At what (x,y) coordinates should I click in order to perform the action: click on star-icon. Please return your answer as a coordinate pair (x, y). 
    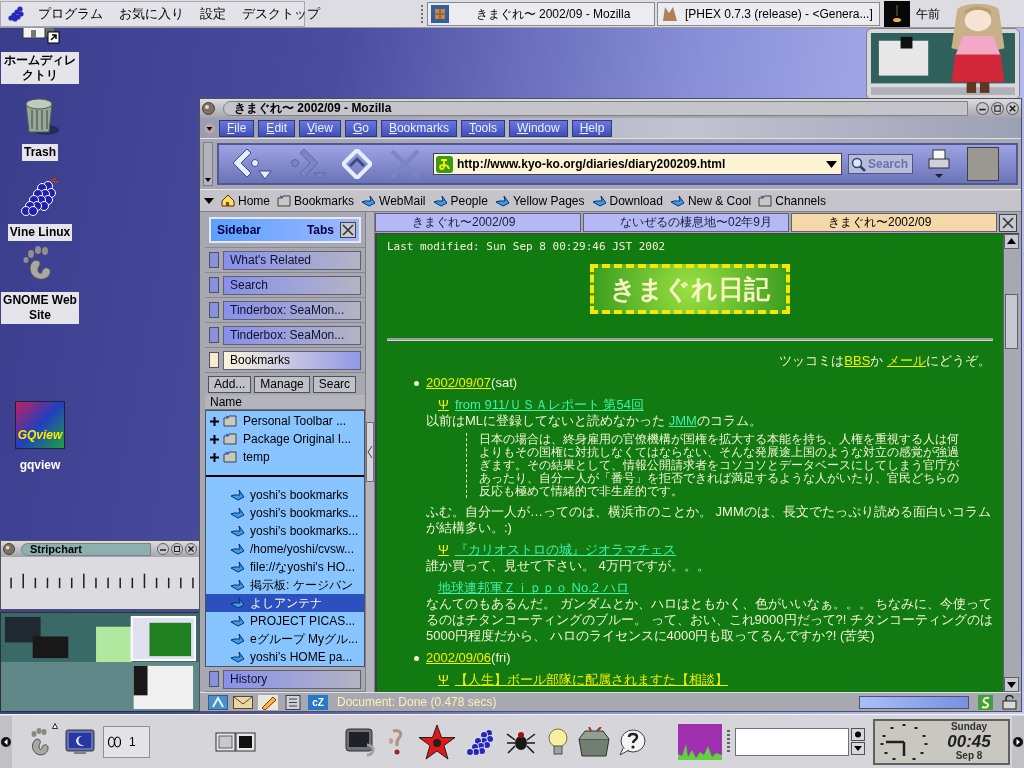
    Looking at the image, I should click on (437, 741).